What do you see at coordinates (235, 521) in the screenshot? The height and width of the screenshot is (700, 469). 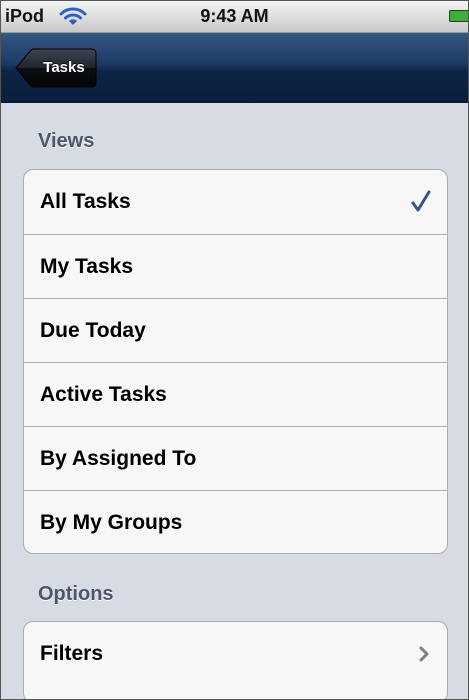 I see `list-item-by-my-groups: By My Groups` at bounding box center [235, 521].